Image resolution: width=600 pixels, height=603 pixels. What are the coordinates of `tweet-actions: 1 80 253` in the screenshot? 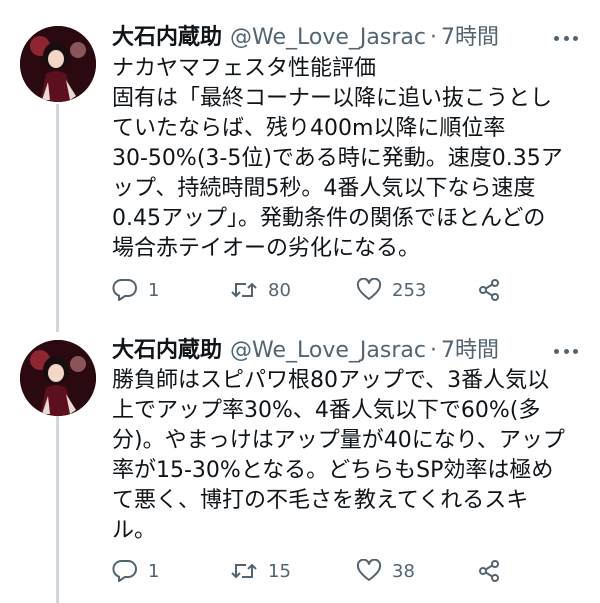 It's located at (312, 290).